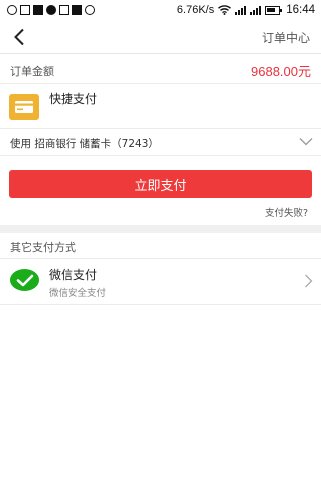 This screenshot has height=481, width=321. Describe the element at coordinates (309, 281) in the screenshot. I see `chevron-right-icon` at that location.